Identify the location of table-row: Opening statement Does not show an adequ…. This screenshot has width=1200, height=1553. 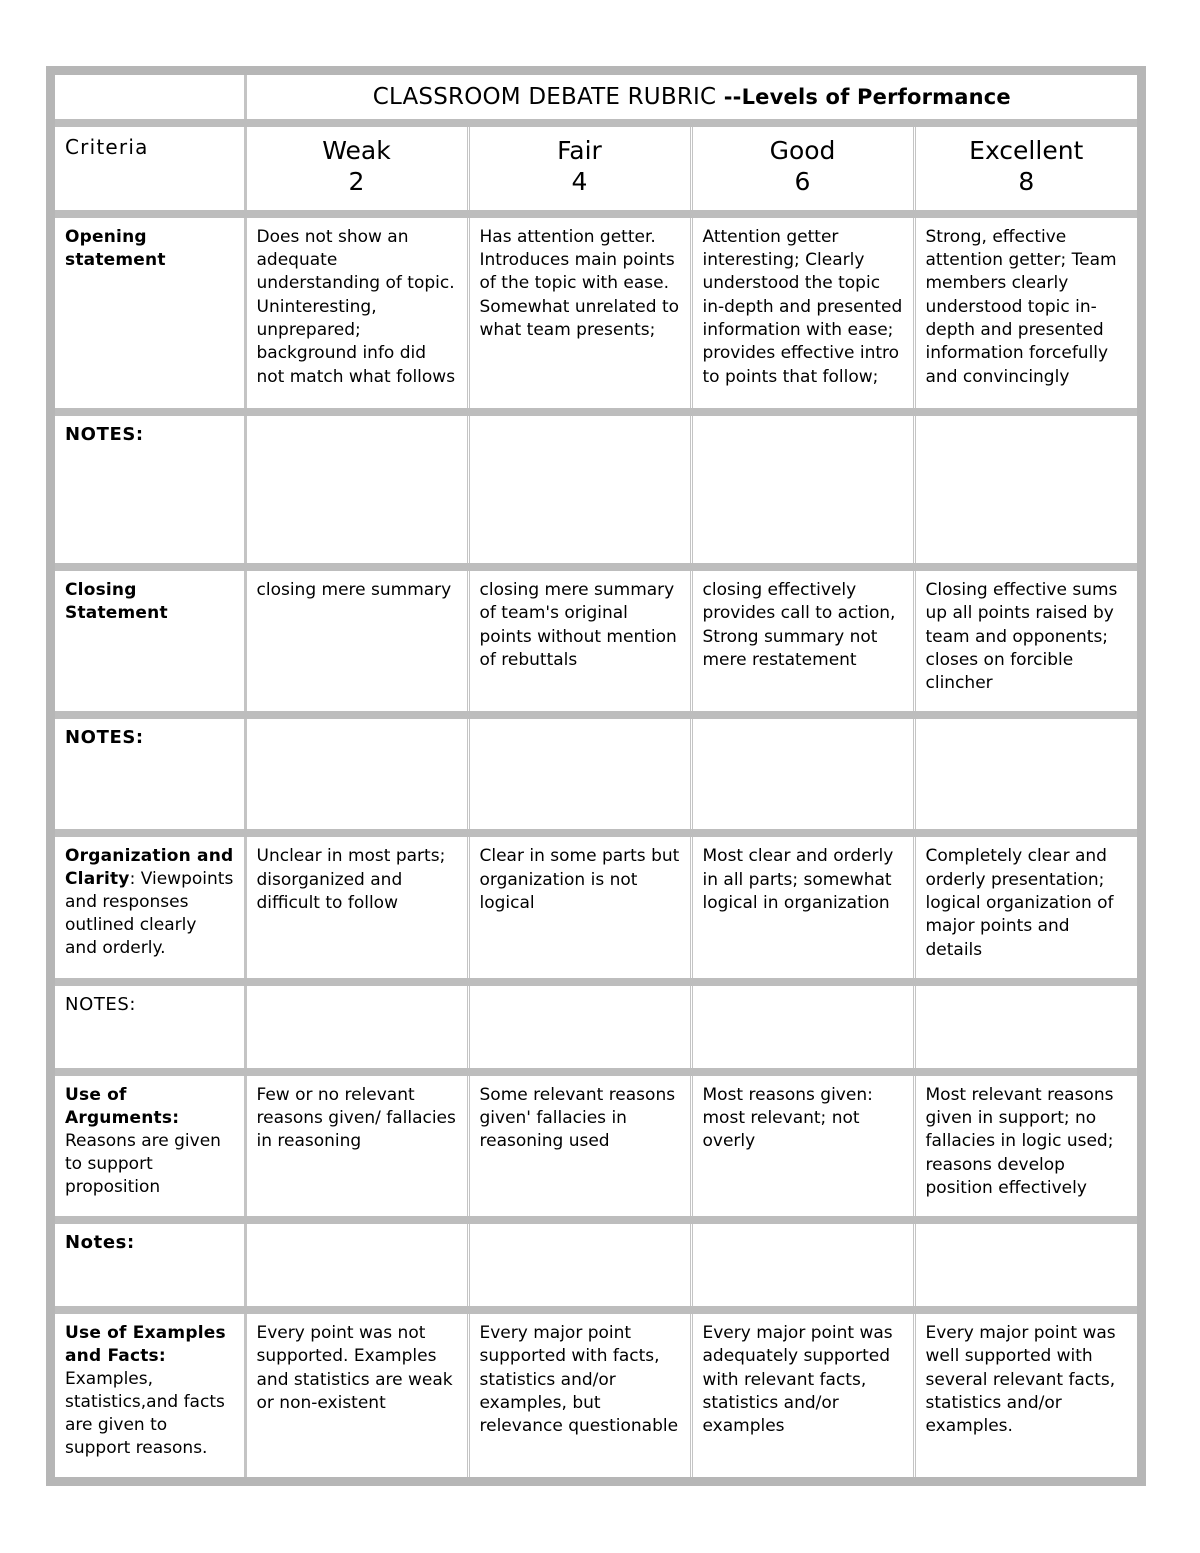
(596, 315).